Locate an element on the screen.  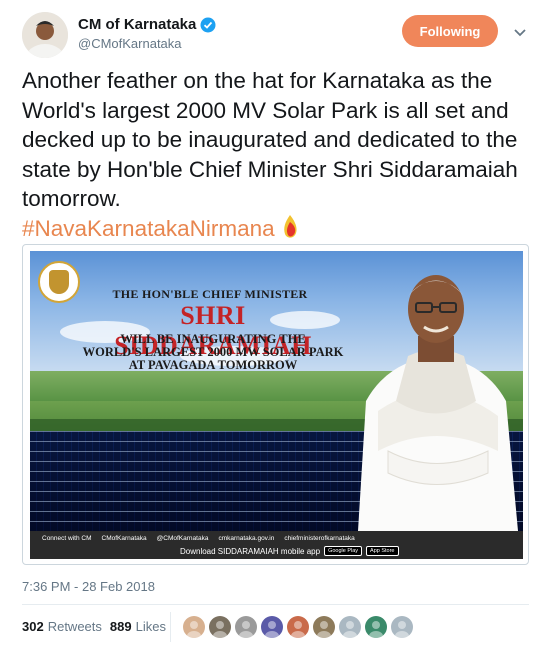
government-emblem-icon is located at coordinates (59, 282).